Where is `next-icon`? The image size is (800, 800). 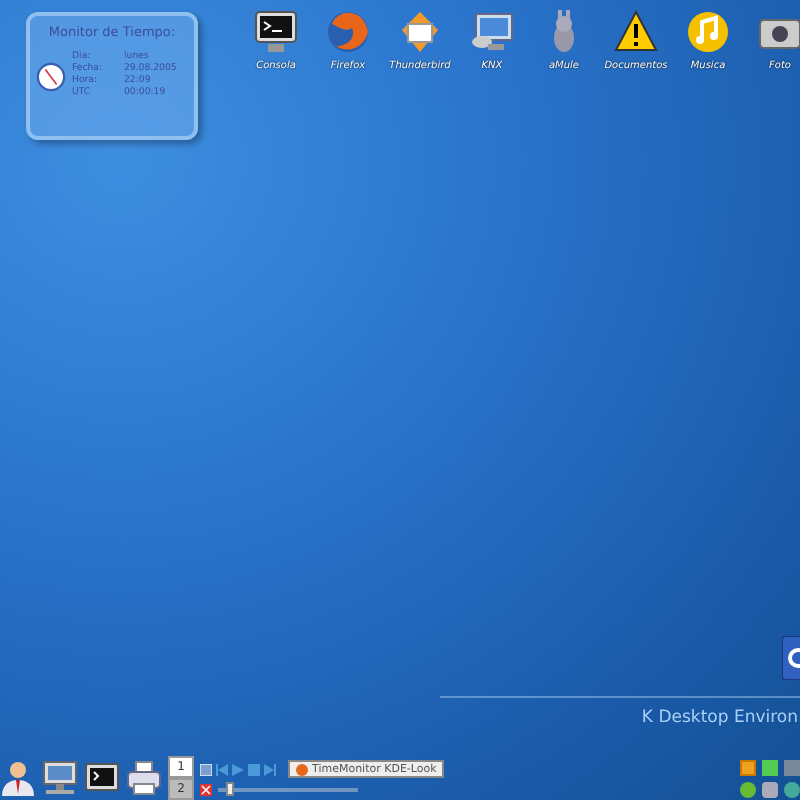 next-icon is located at coordinates (270, 769).